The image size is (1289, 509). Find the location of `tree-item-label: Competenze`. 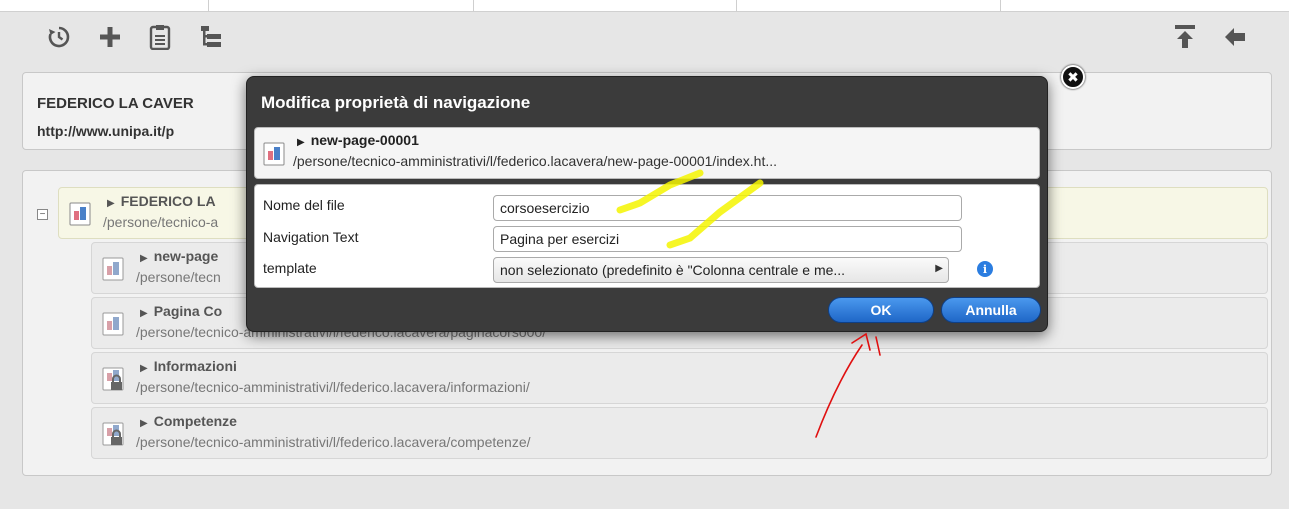

tree-item-label: Competenze is located at coordinates (195, 421).